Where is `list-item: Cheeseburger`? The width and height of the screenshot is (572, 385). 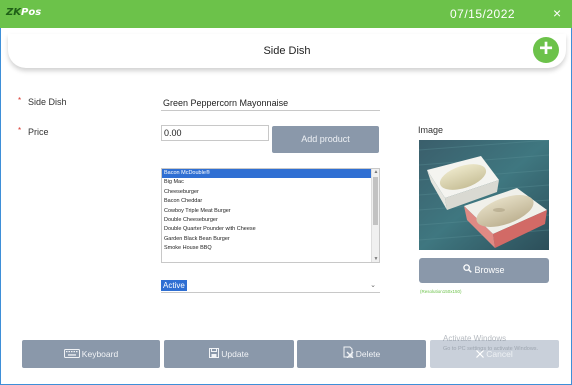 list-item: Cheeseburger is located at coordinates (270, 192).